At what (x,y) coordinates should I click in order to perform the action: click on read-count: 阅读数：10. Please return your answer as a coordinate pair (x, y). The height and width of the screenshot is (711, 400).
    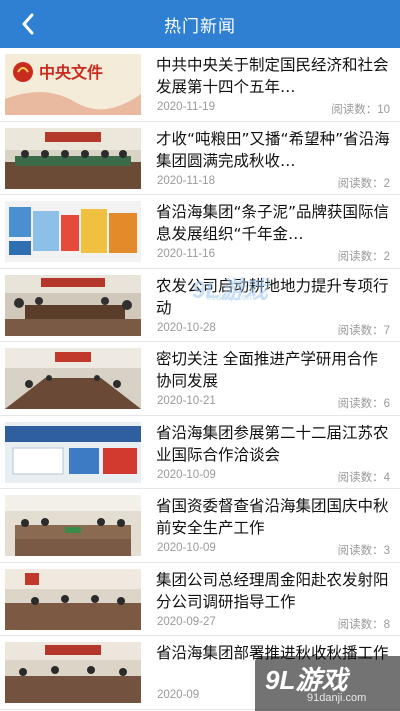
    Looking at the image, I should click on (360, 110).